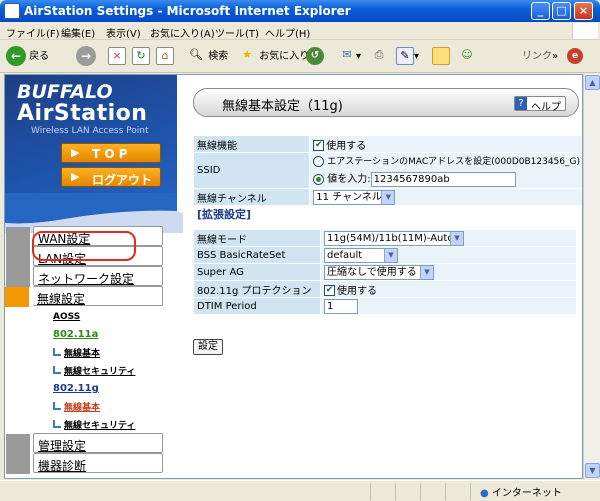 This screenshot has height=501, width=600. Describe the element at coordinates (84, 246) in the screenshot. I see `highlight-circle` at that location.